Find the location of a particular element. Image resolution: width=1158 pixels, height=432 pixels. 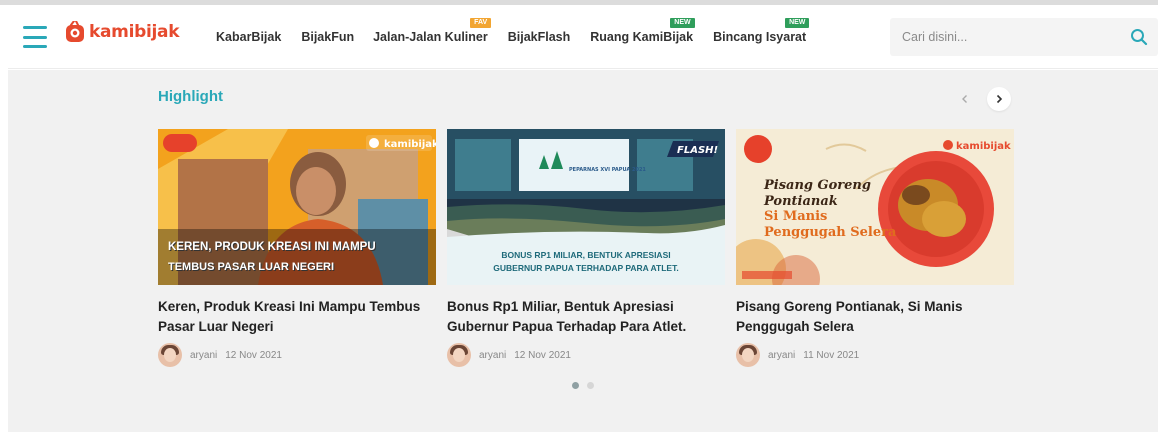

nav-item-ruang-kamibijak: NEW Ruang KamiBijak is located at coordinates (642, 31).